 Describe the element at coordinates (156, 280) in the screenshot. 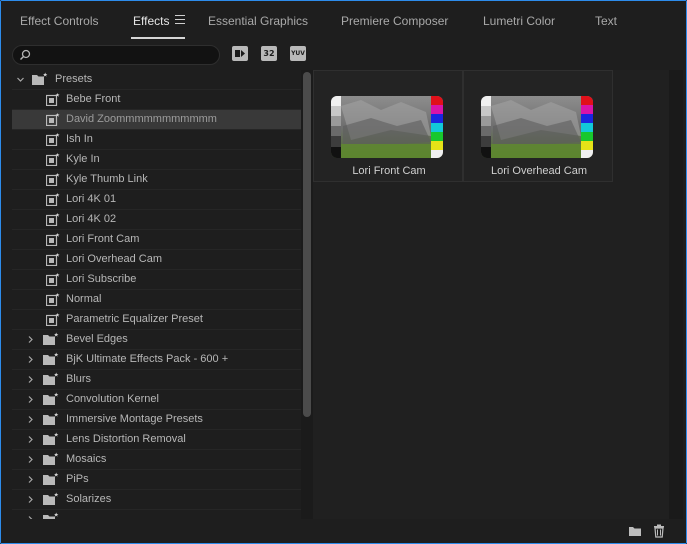

I see `tree-preset-item: Lori Subscribe` at that location.